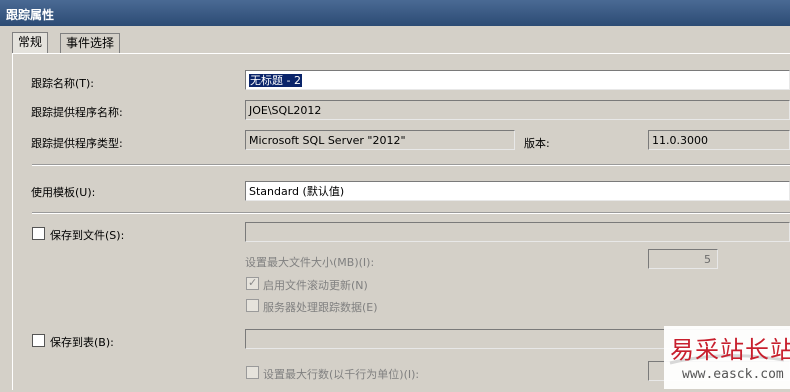  Describe the element at coordinates (310, 262) in the screenshot. I see `max-file-size-label: 设置最大文件大小(MB)(I):` at that location.